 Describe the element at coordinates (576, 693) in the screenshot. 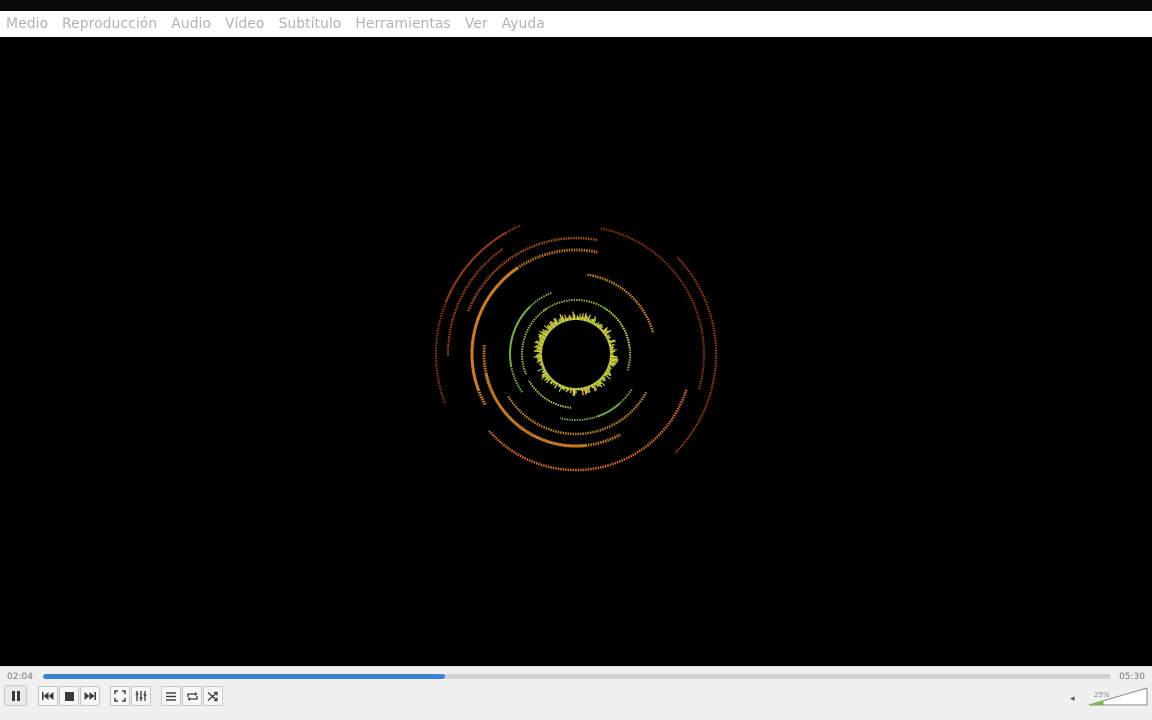

I see `controls-panel: 02:04 05:30 ◂ 25%` at that location.